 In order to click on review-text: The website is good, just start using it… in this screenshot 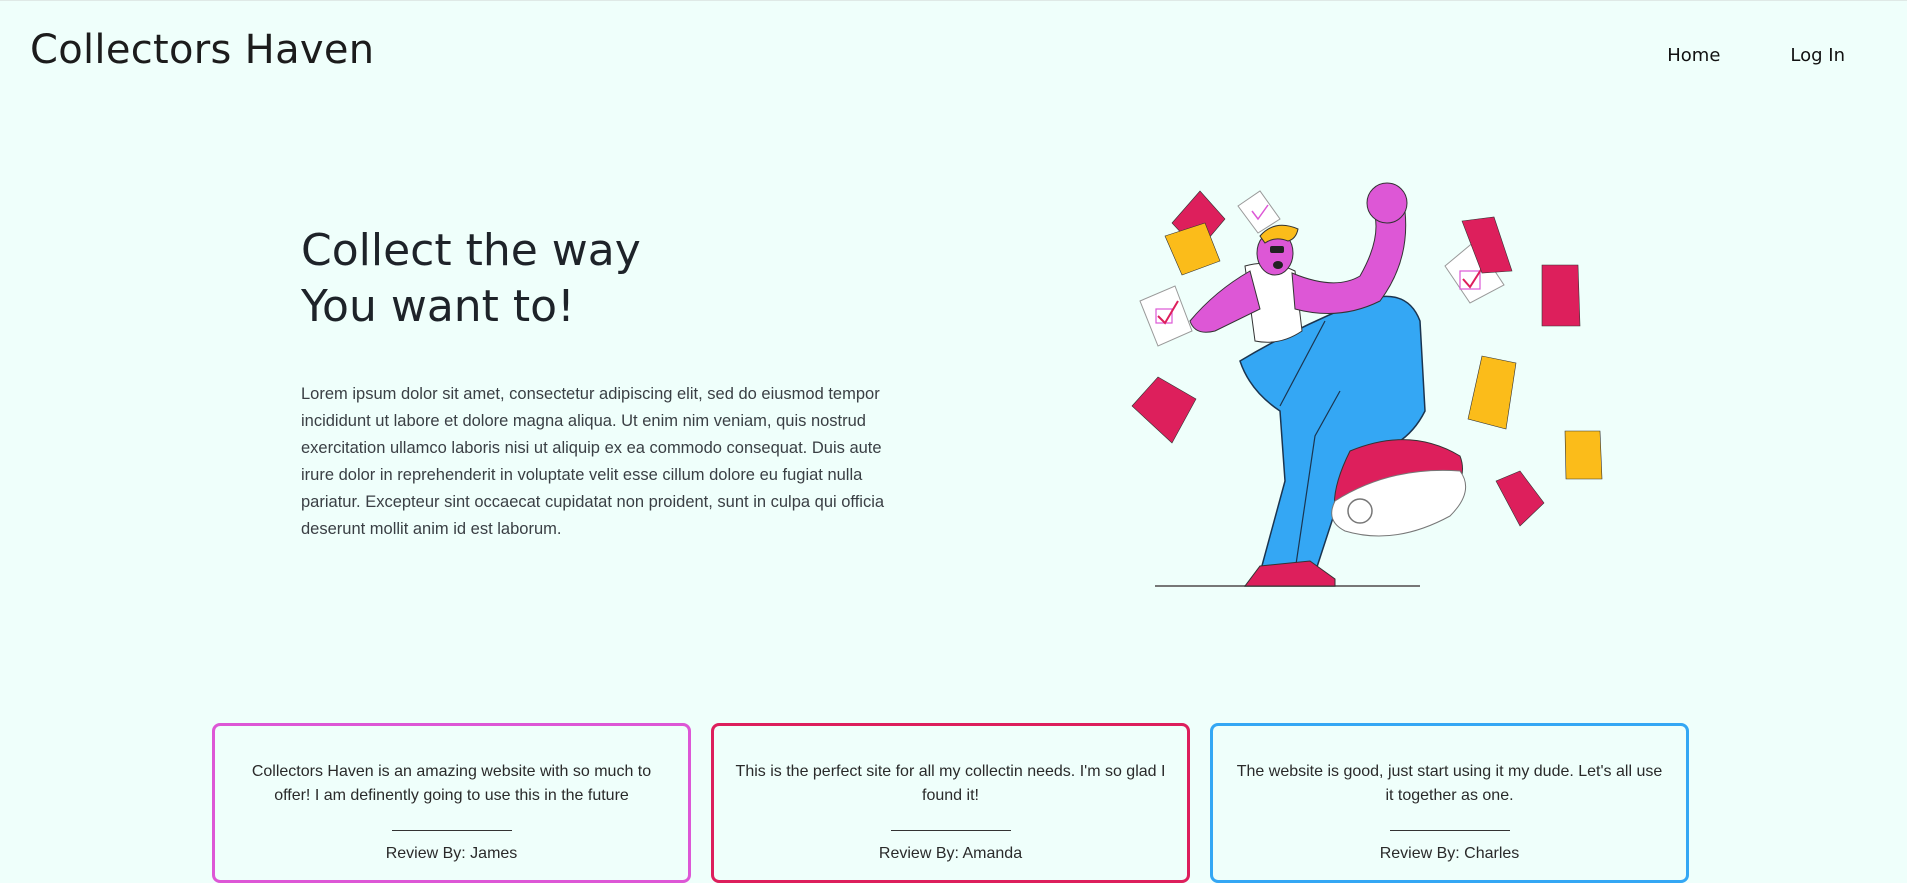, I will do `click(1449, 783)`.